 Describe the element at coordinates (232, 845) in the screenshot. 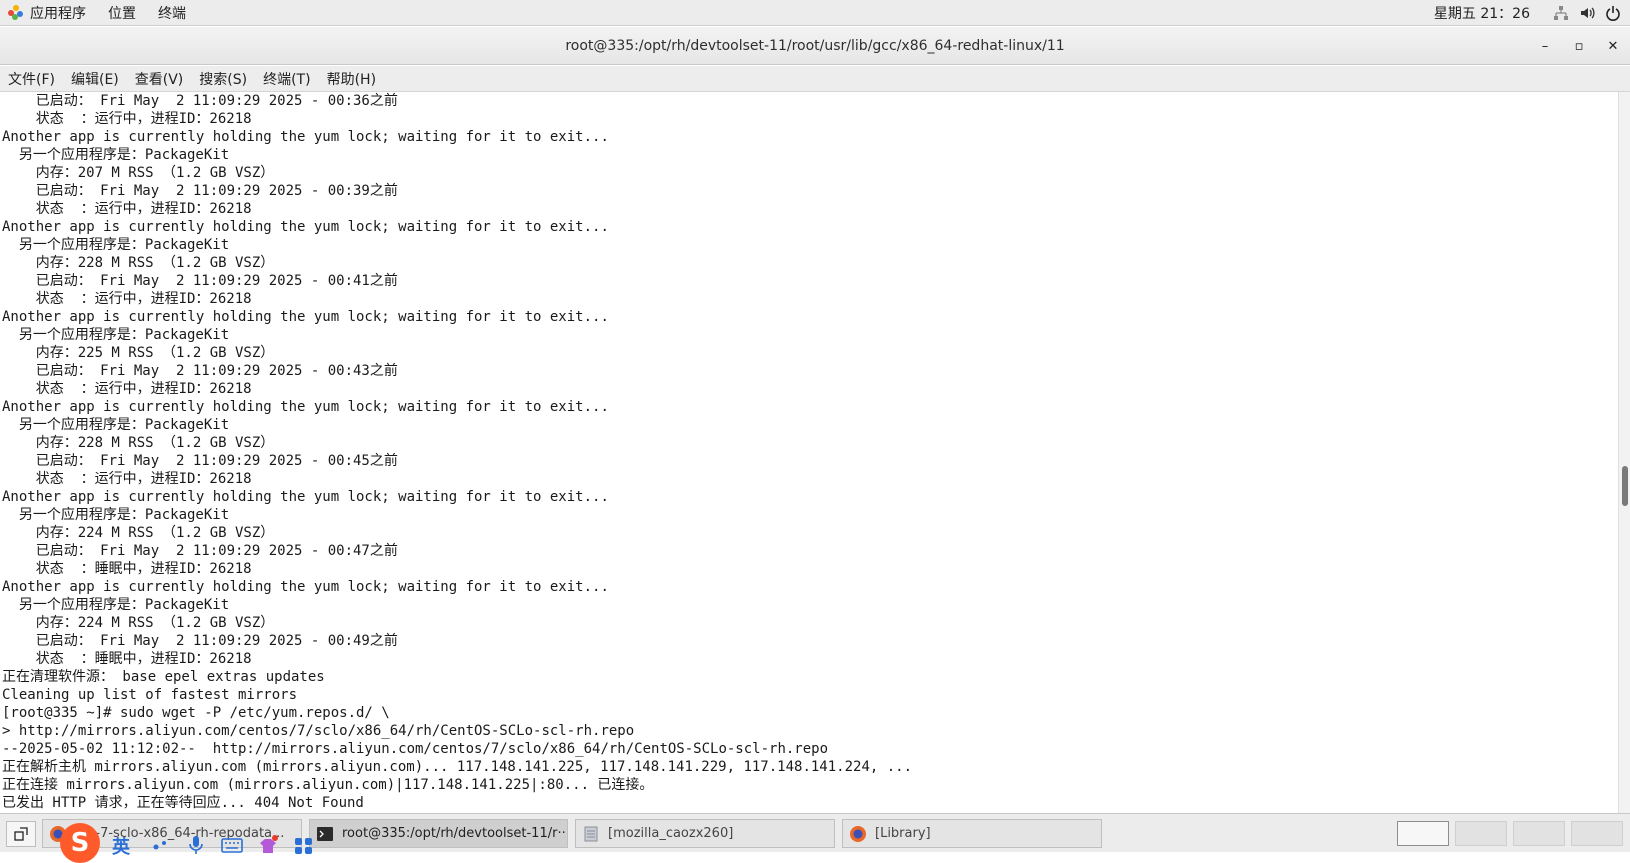

I see `keyboard-icon` at that location.